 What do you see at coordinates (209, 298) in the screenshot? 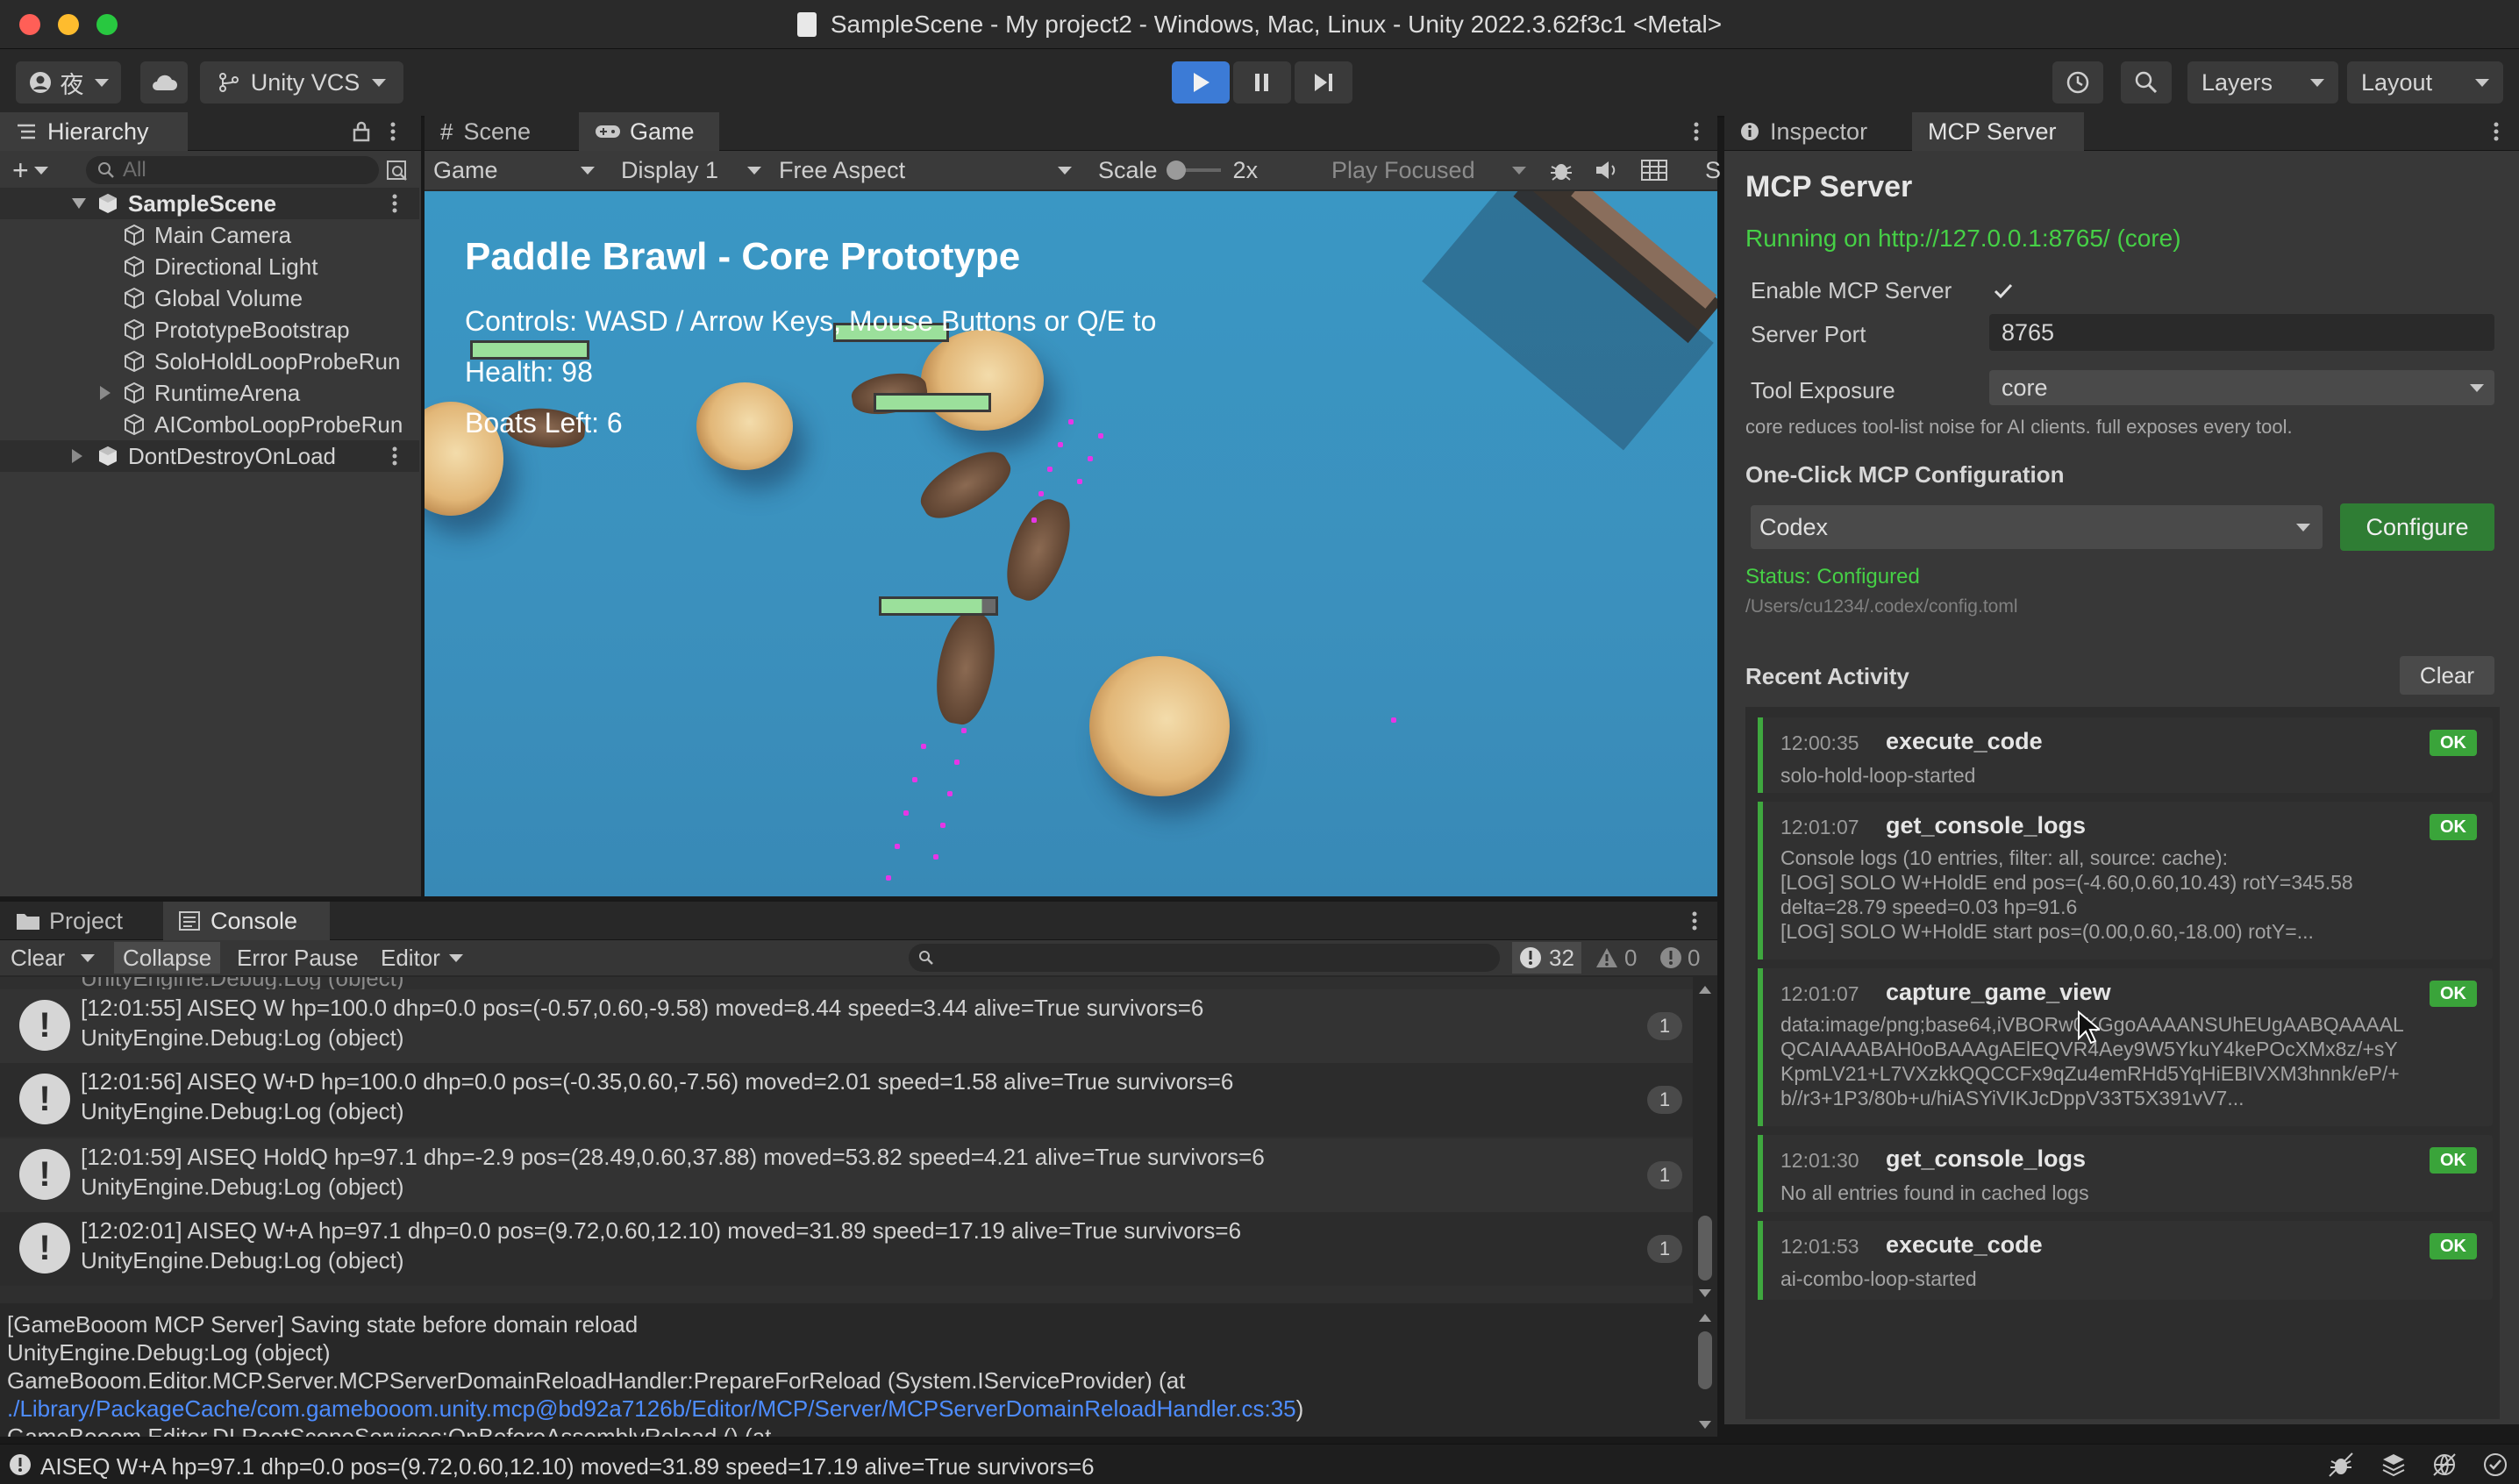
I see `hierarchy-item-global-volume: Global Volume` at bounding box center [209, 298].